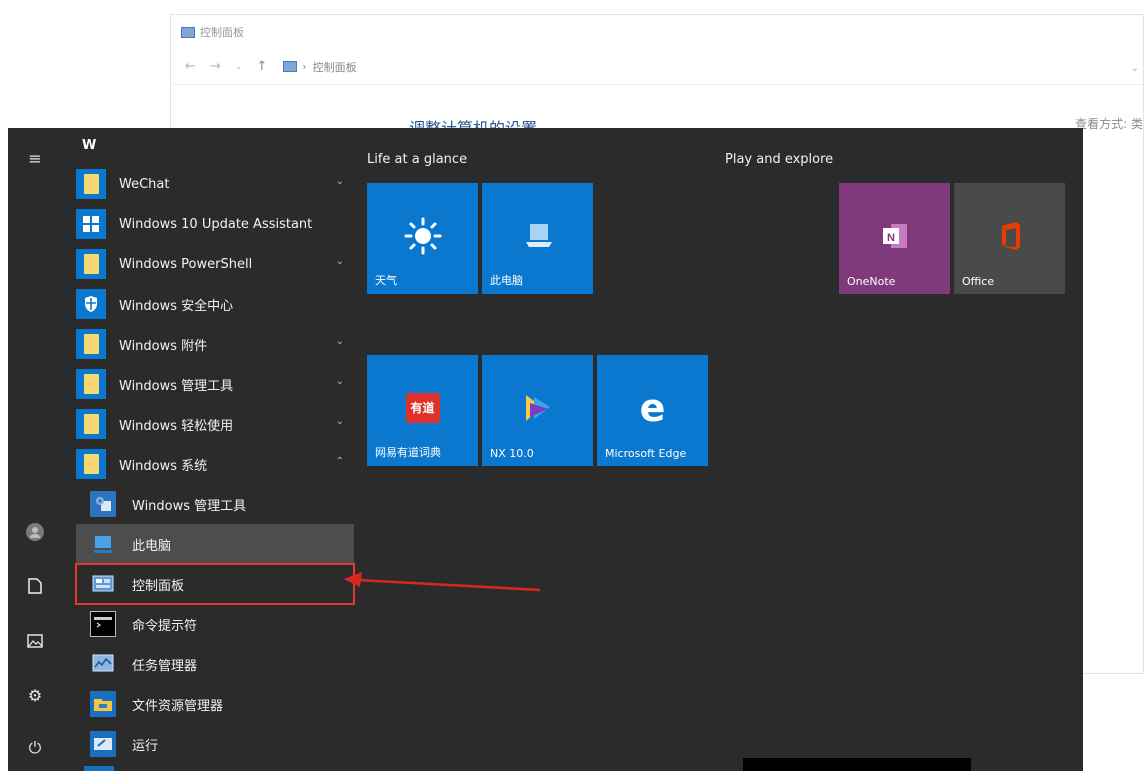  I want to click on app-label: Windows 安全中心, so click(176, 306).